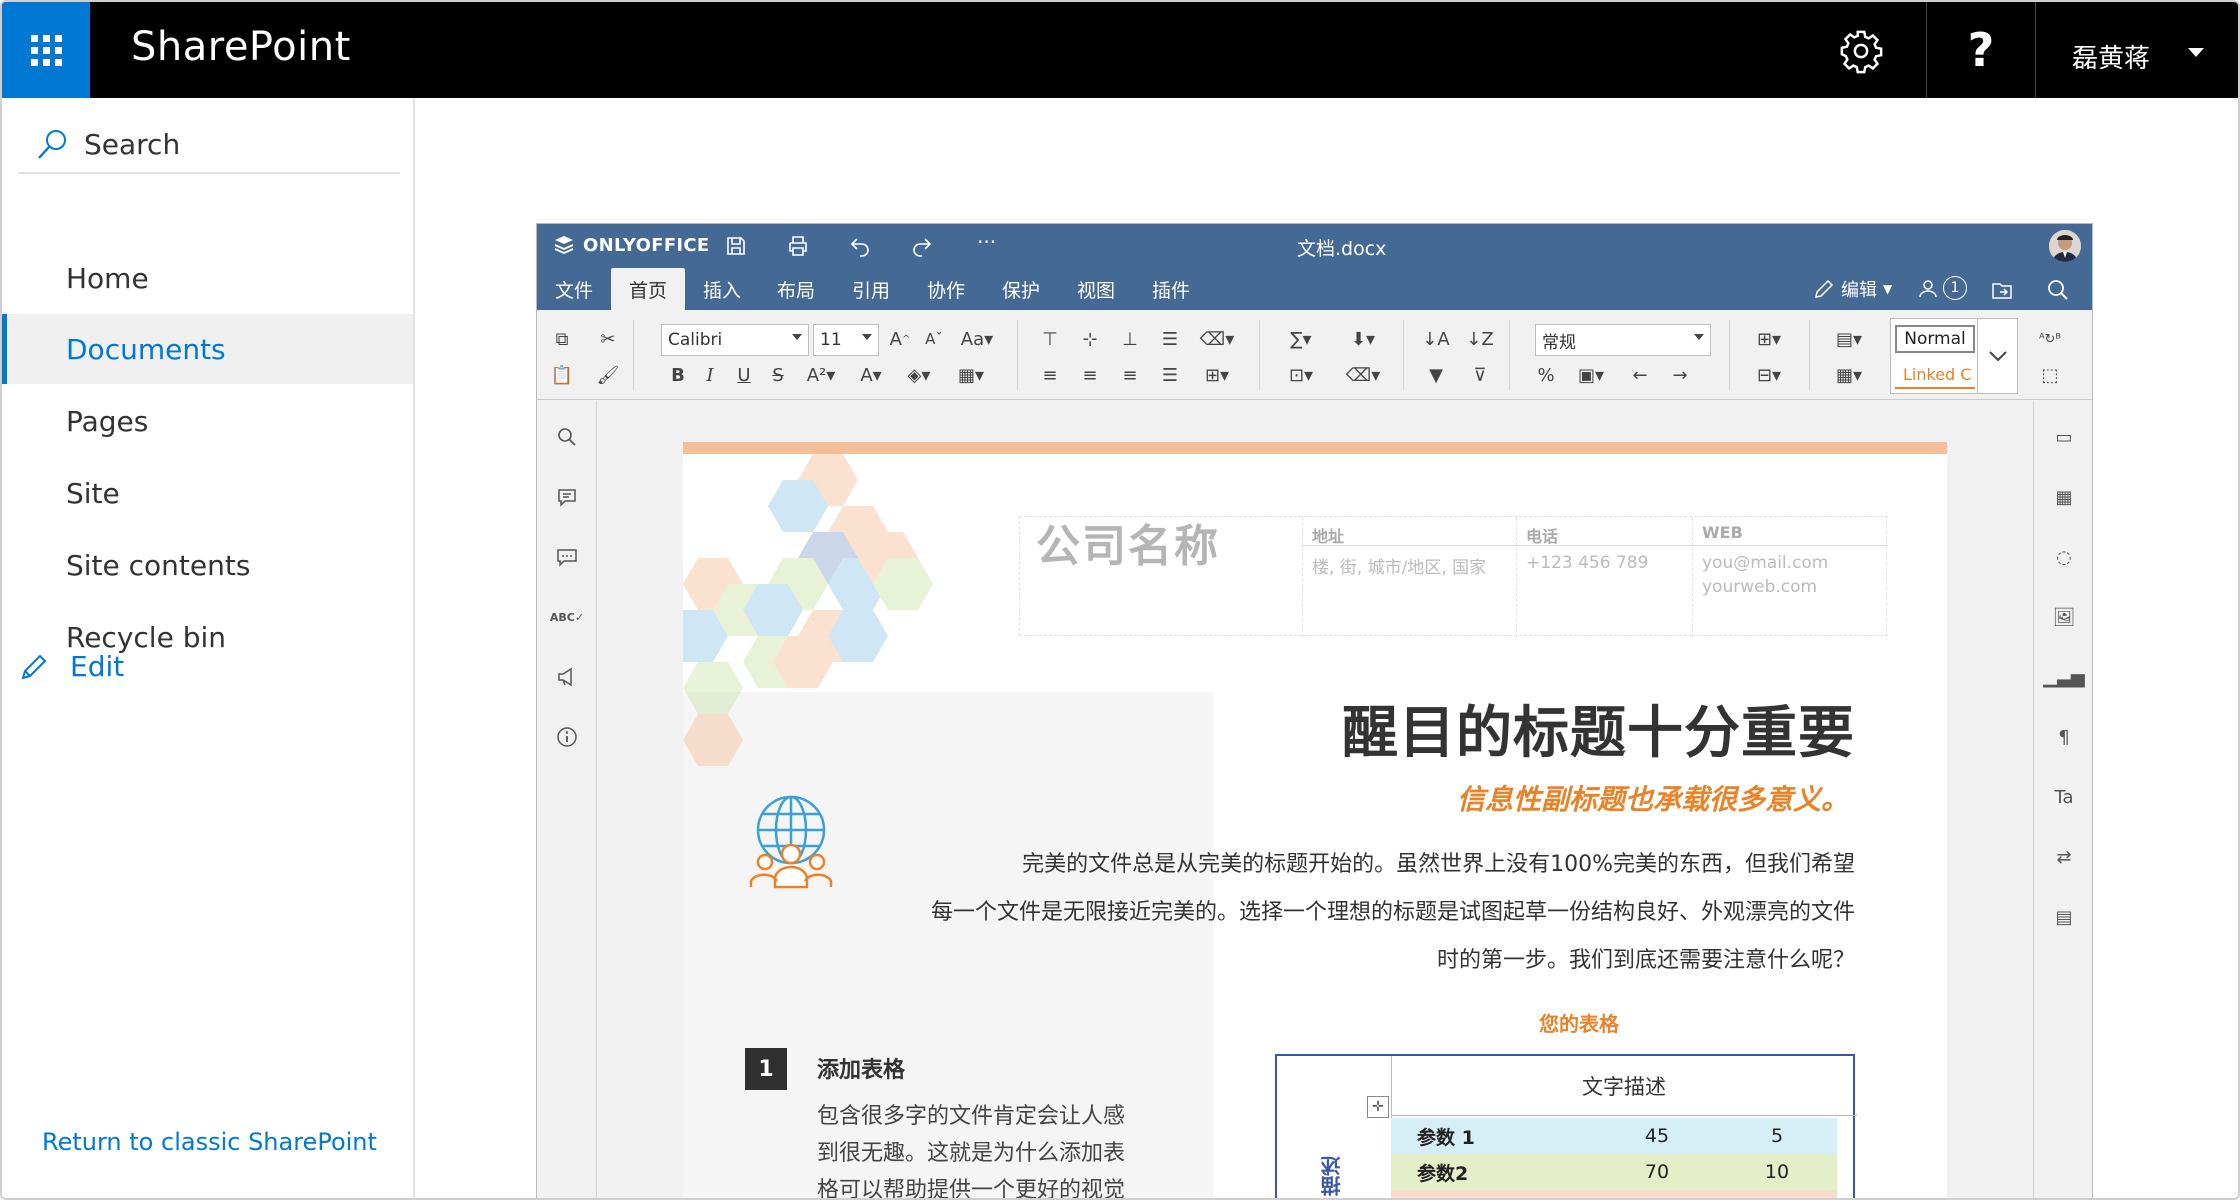 Image resolution: width=2240 pixels, height=1200 pixels. Describe the element at coordinates (567, 737) in the screenshot. I see `info-icon` at that location.